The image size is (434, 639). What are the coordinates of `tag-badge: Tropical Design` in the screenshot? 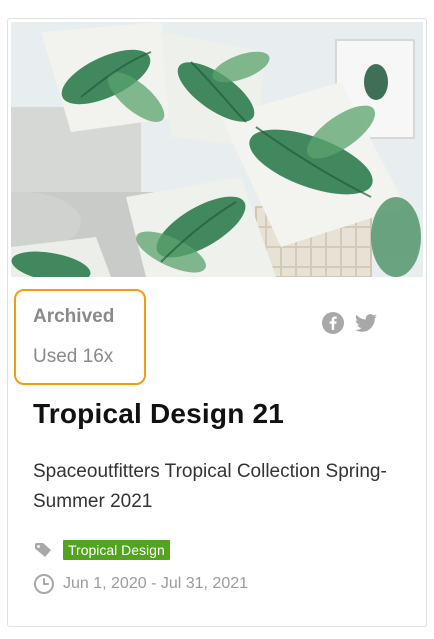 It's located at (116, 550).